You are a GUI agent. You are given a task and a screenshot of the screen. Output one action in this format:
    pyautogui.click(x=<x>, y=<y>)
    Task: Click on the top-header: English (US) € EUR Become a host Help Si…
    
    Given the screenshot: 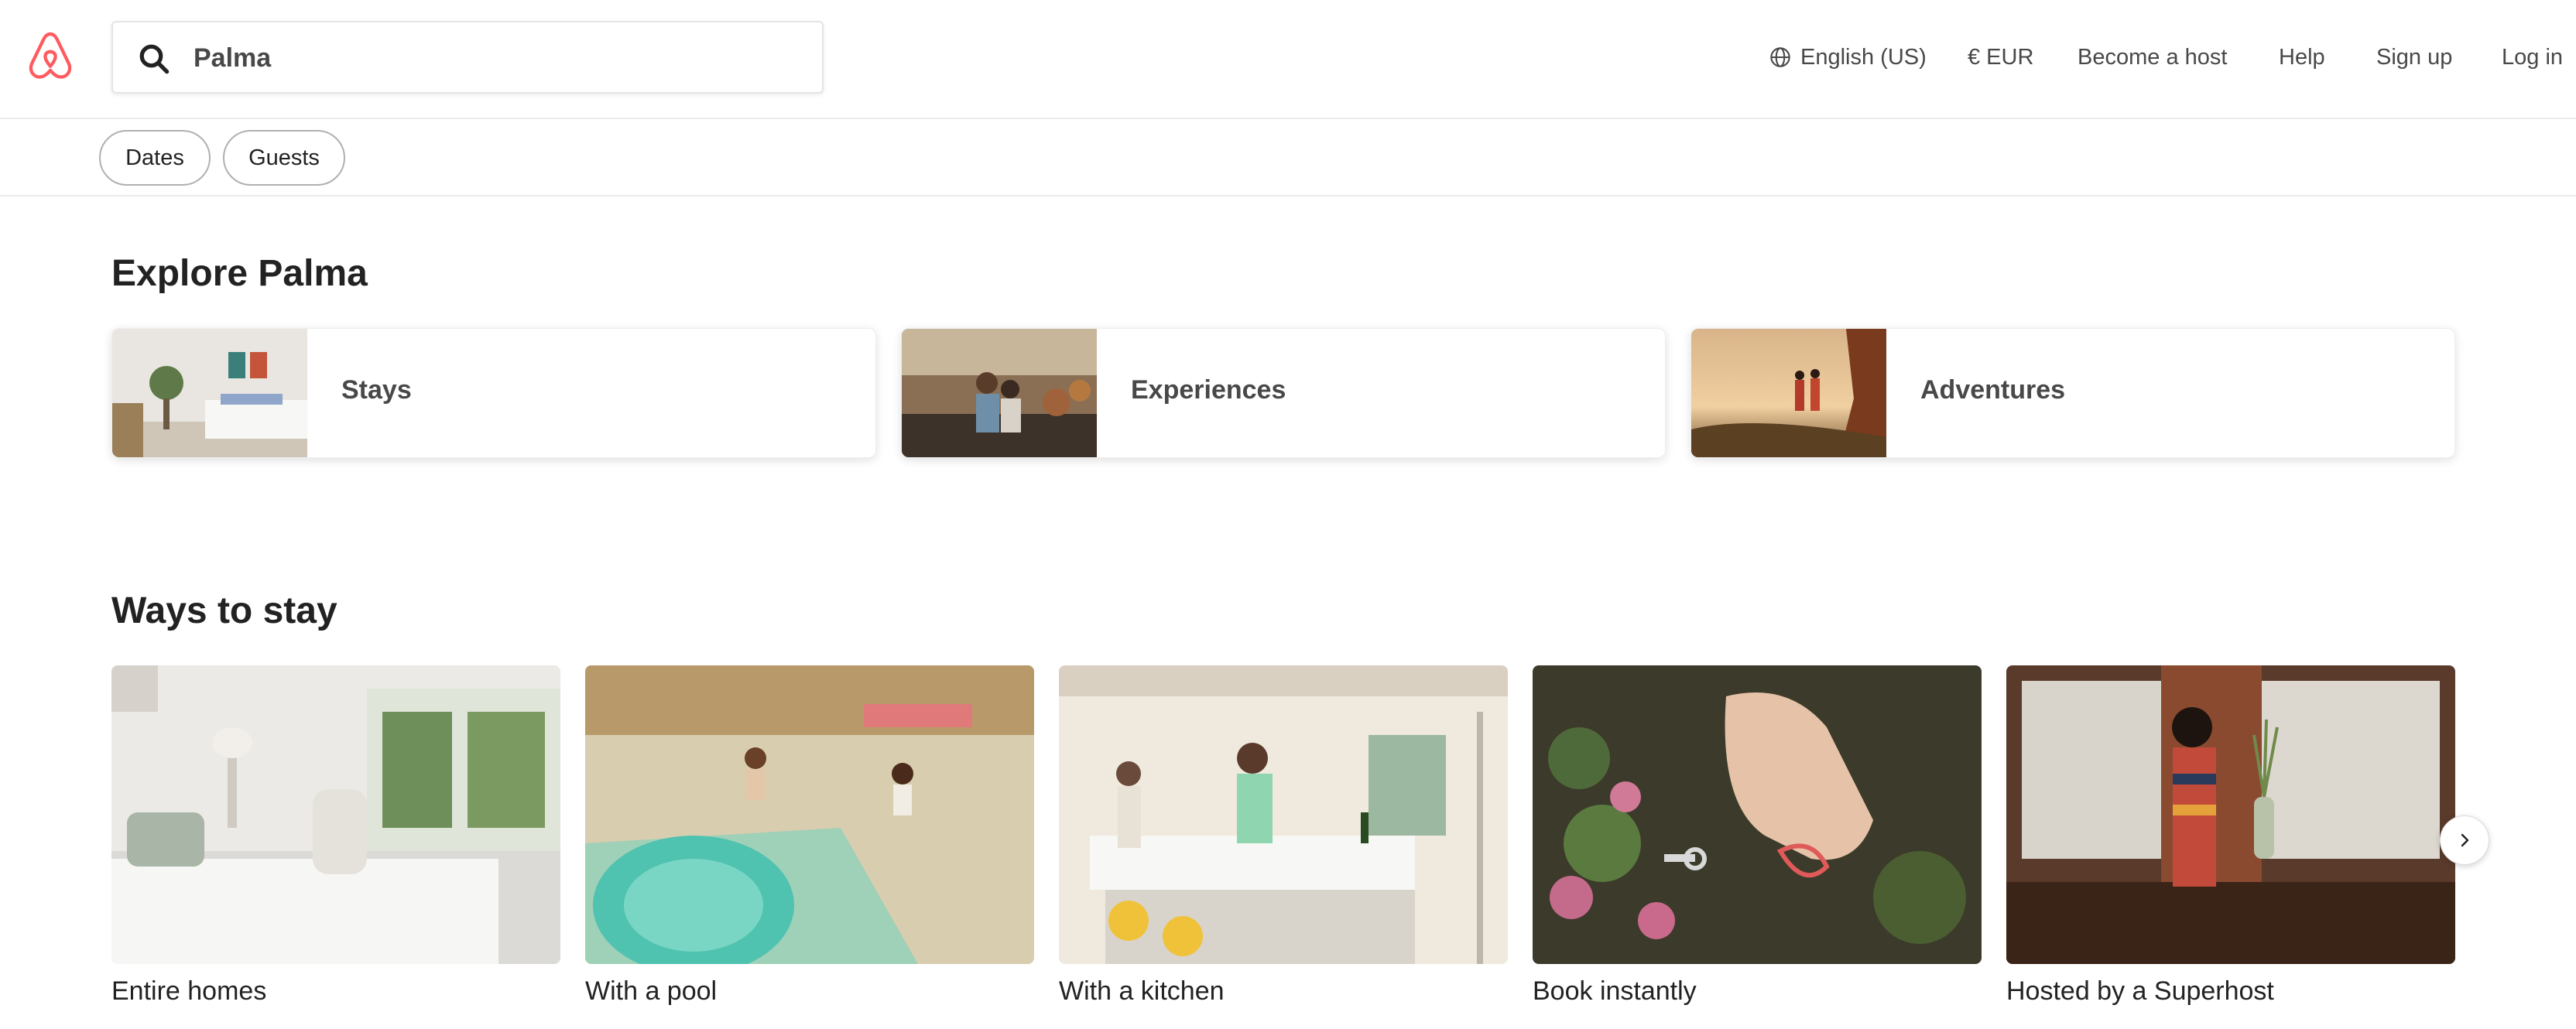 What is the action you would take?
    pyautogui.click(x=1288, y=59)
    